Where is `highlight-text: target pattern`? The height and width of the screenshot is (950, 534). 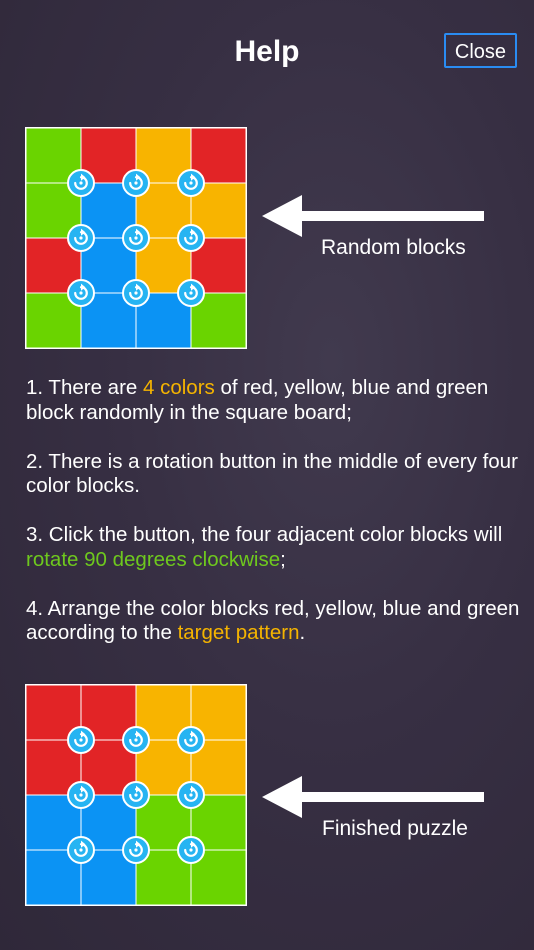 highlight-text: target pattern is located at coordinates (238, 632).